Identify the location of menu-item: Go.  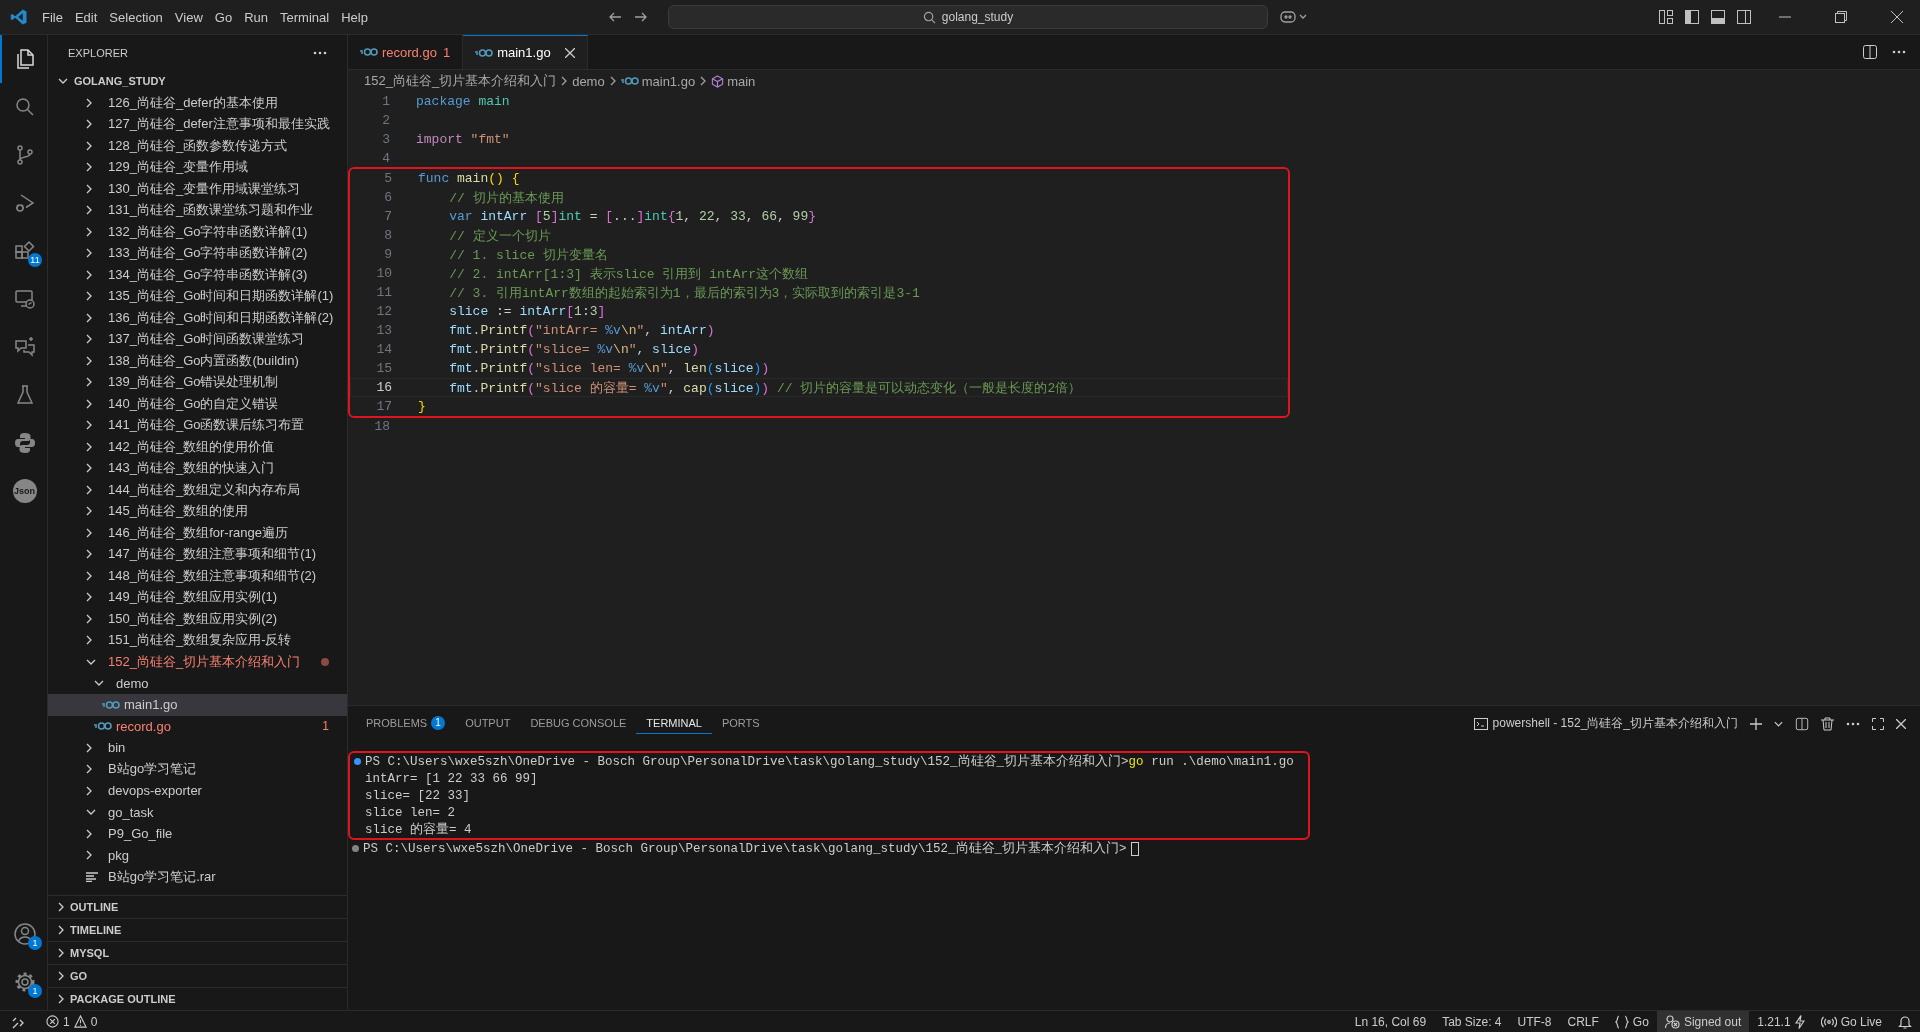
(223, 17).